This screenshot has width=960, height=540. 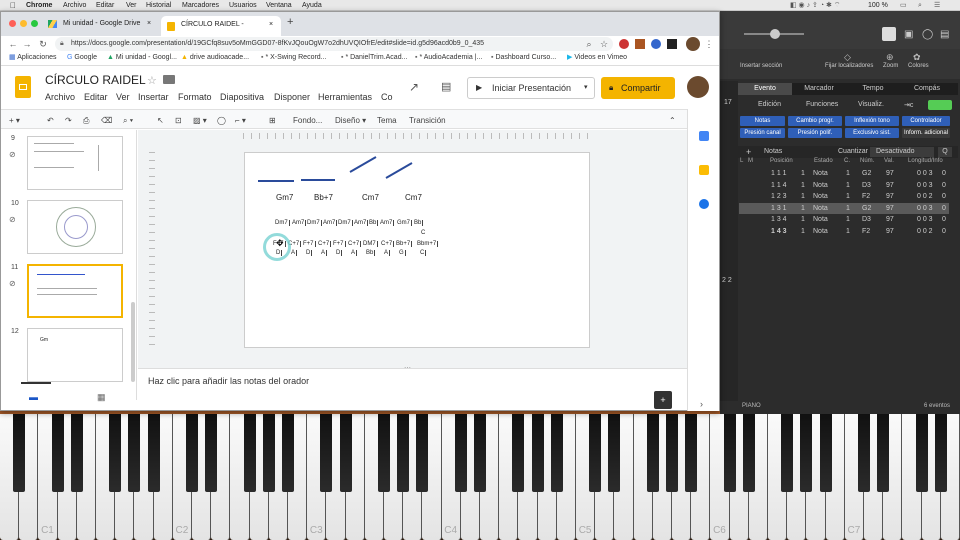 I want to click on menu-ventana: Ventana, so click(x=279, y=5).